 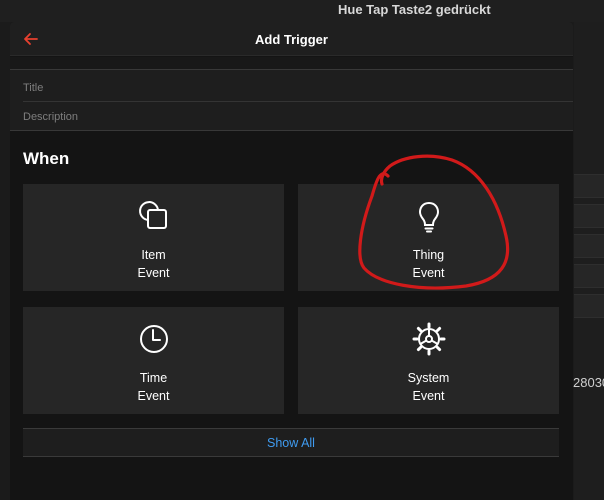 I want to click on background-number: 28030, so click(x=588, y=382).